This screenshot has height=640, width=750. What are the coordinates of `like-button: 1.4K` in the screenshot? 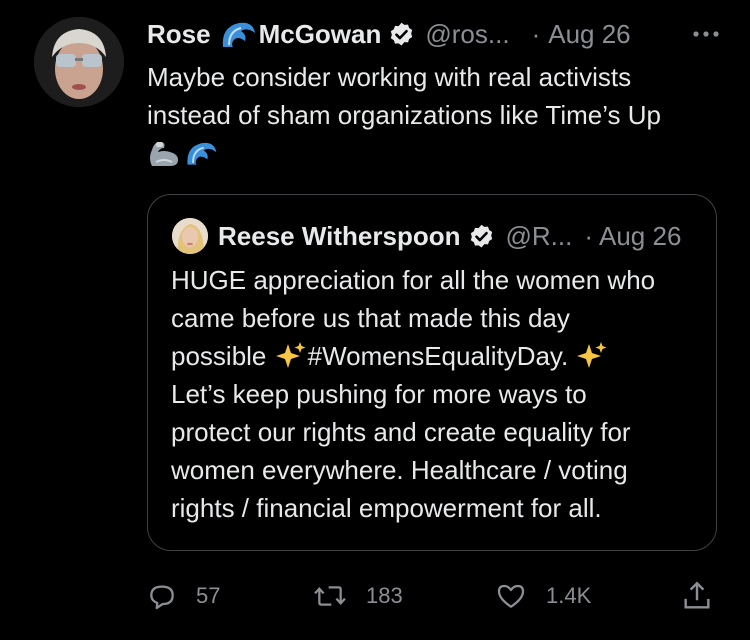 It's located at (542, 596).